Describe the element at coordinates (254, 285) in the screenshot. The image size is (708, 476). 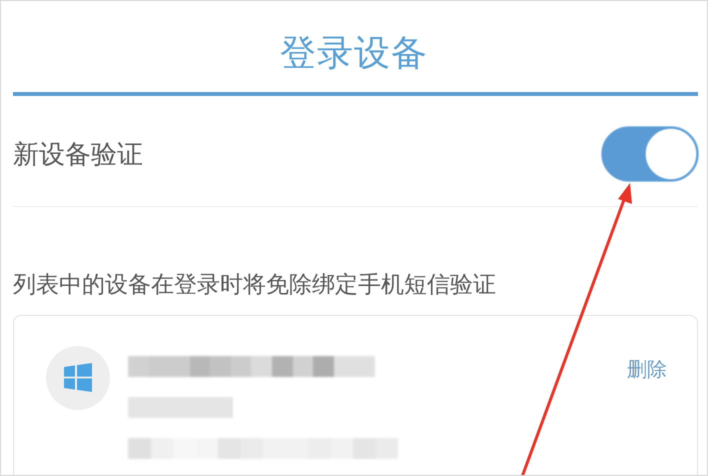
I see `description-text: 列表中的设备在登录时将免除绑定手机短信验证` at that location.